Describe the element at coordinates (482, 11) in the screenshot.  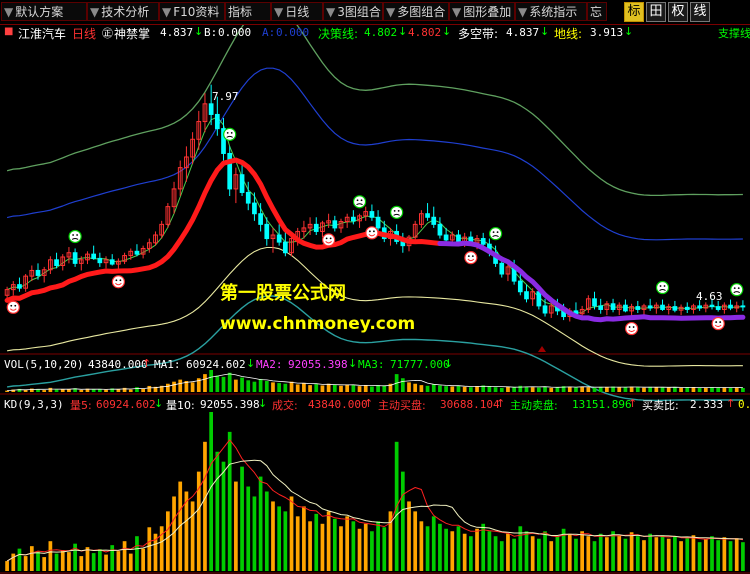
I see `overlay-button: ▼ 图形叠加` at that location.